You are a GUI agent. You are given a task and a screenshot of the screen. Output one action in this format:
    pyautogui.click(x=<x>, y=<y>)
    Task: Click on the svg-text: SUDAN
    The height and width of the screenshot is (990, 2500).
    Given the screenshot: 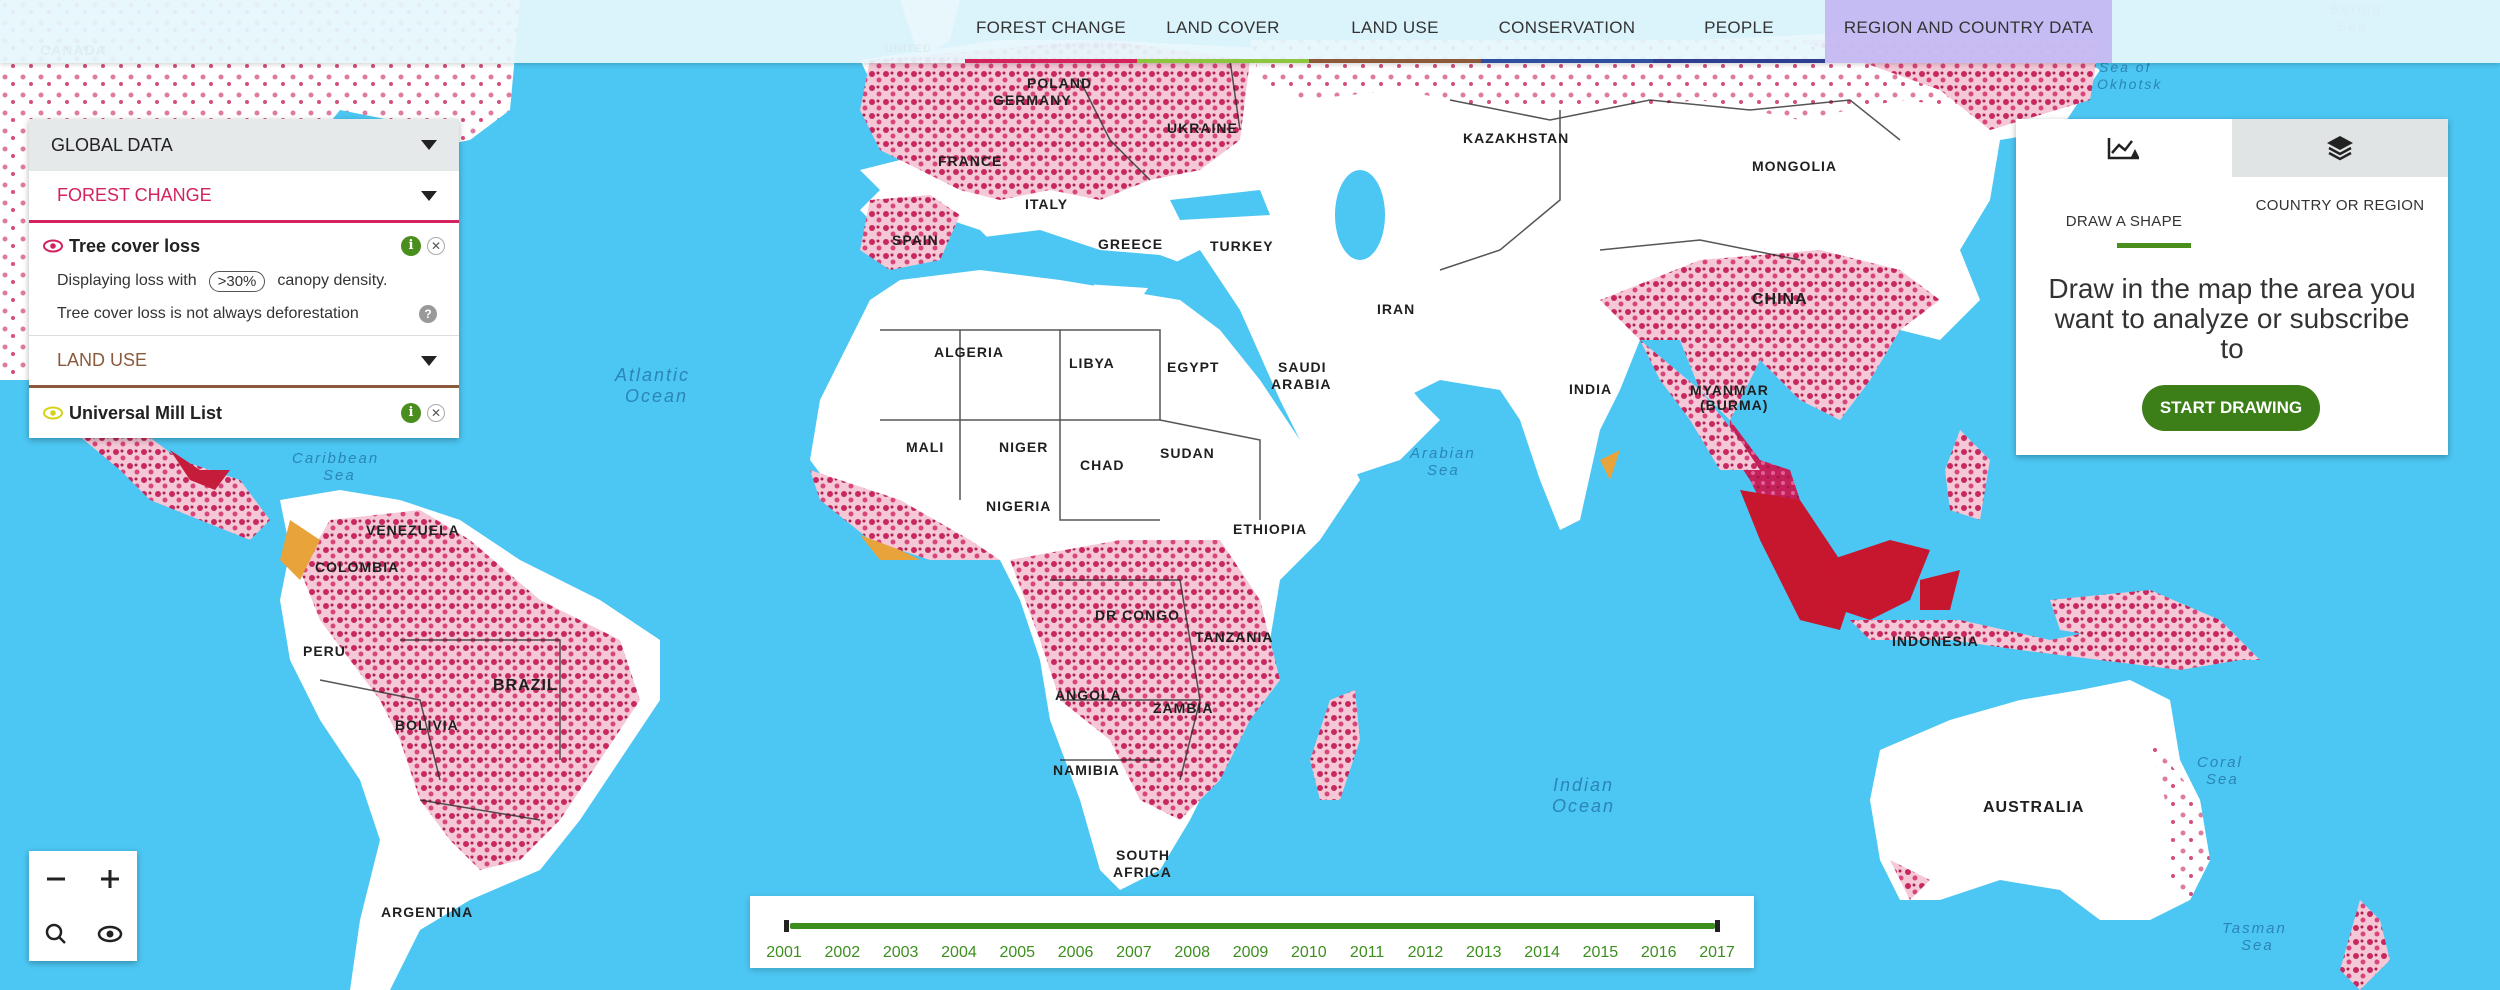 What is the action you would take?
    pyautogui.click(x=1187, y=453)
    